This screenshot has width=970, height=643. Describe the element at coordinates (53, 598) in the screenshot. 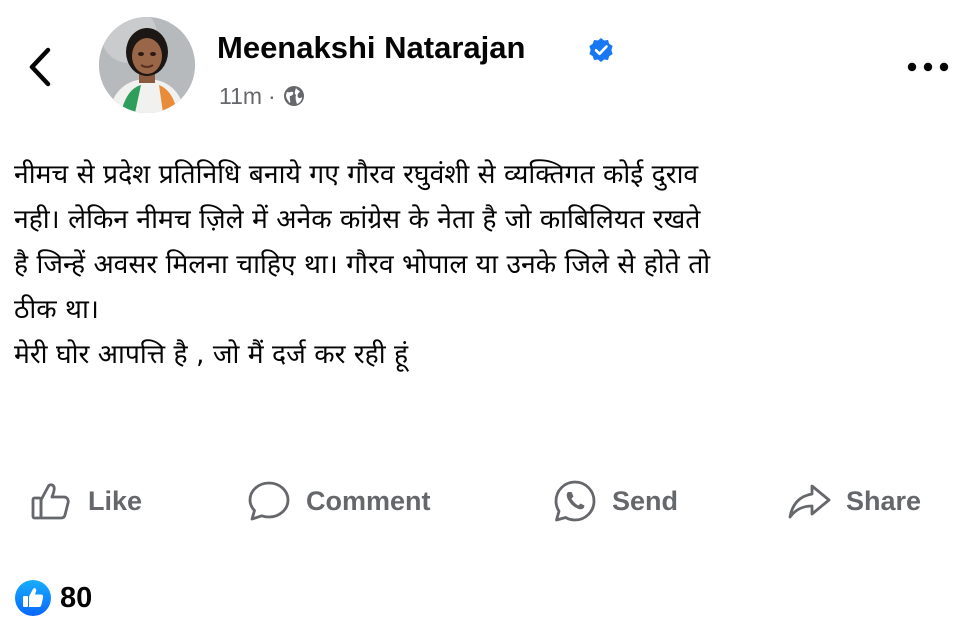

I see `reactions-summary: 80` at that location.